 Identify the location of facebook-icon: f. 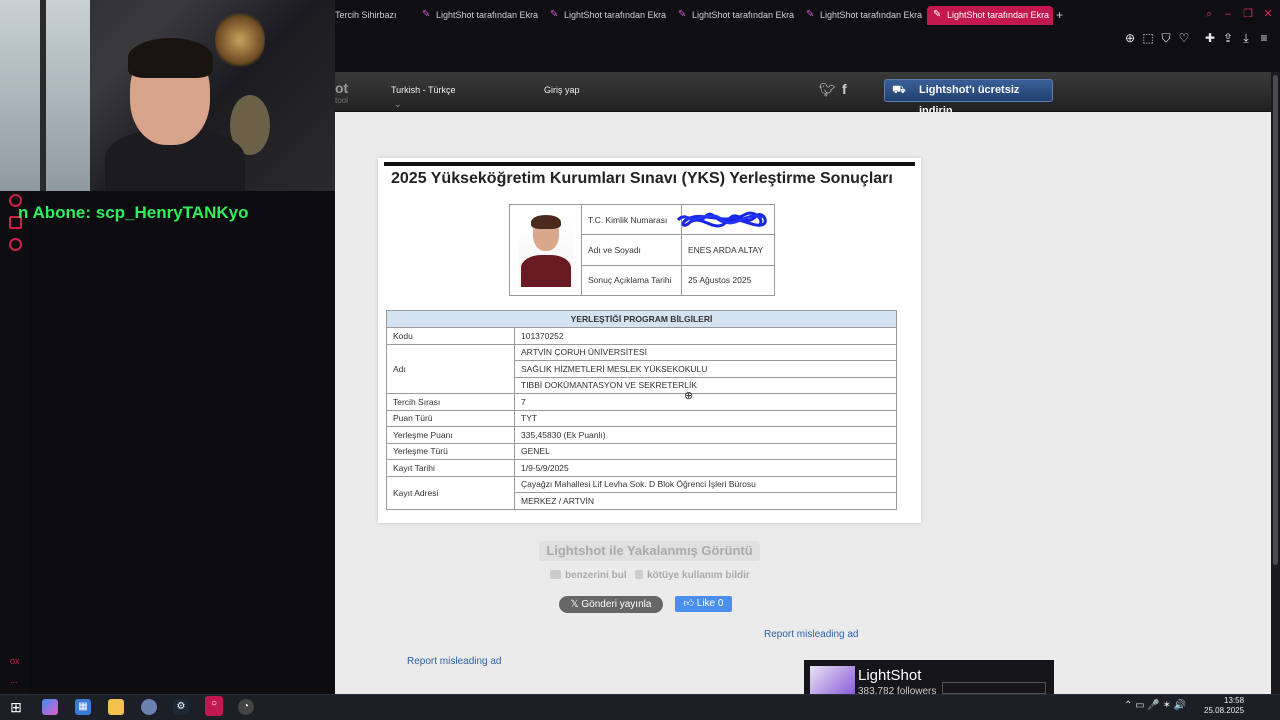
(844, 89).